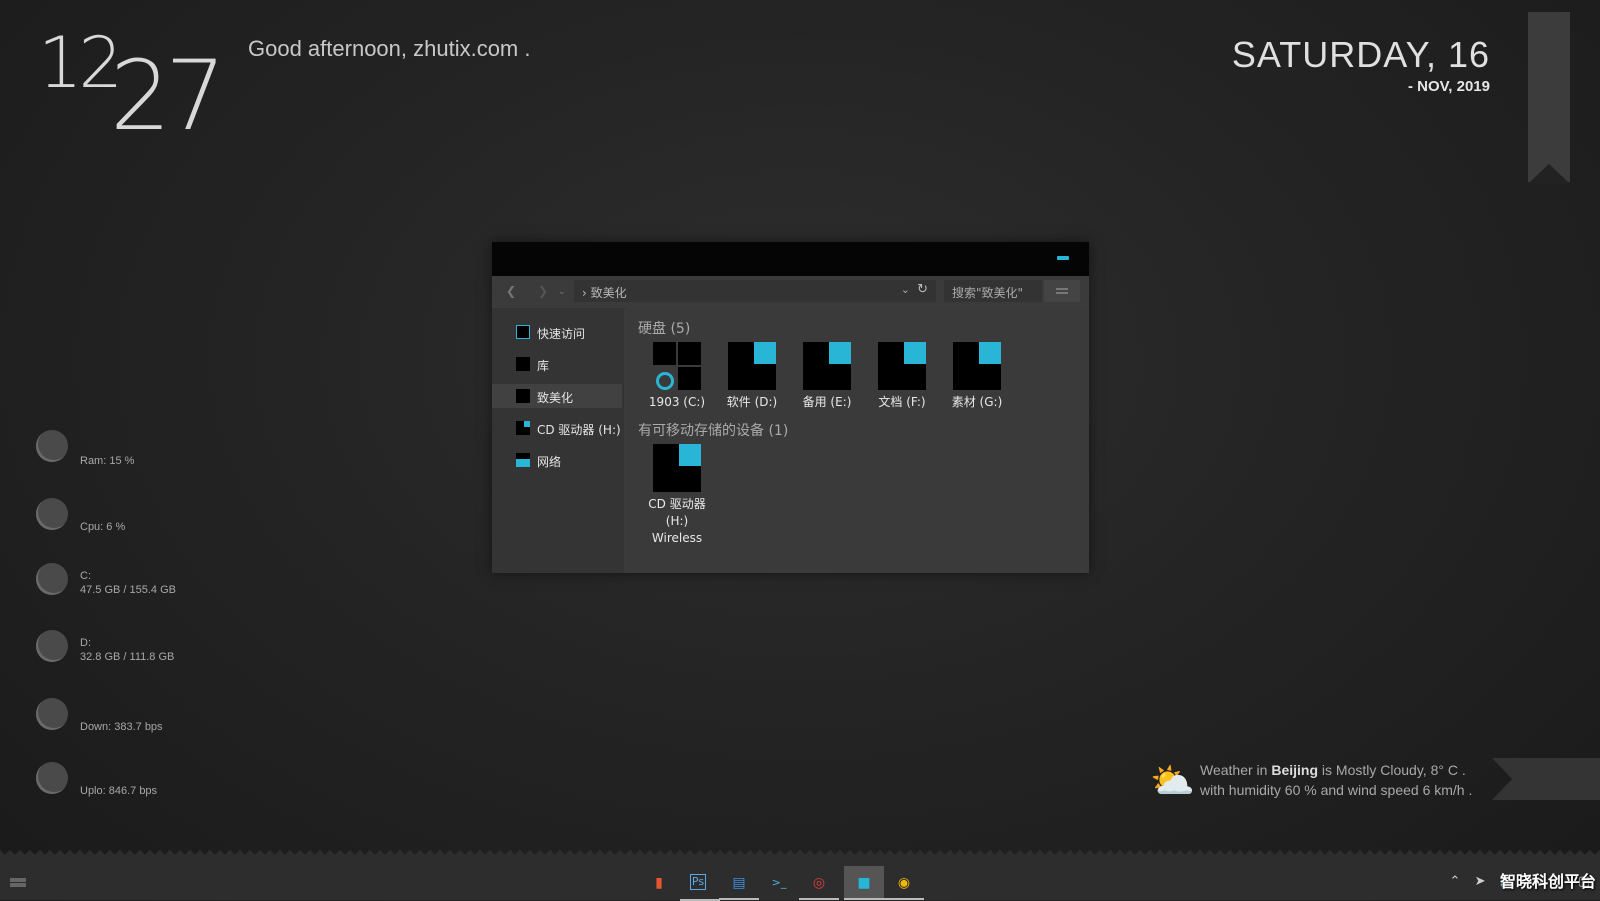 The image size is (1600, 901). I want to click on upload-gauge-icon, so click(52, 778).